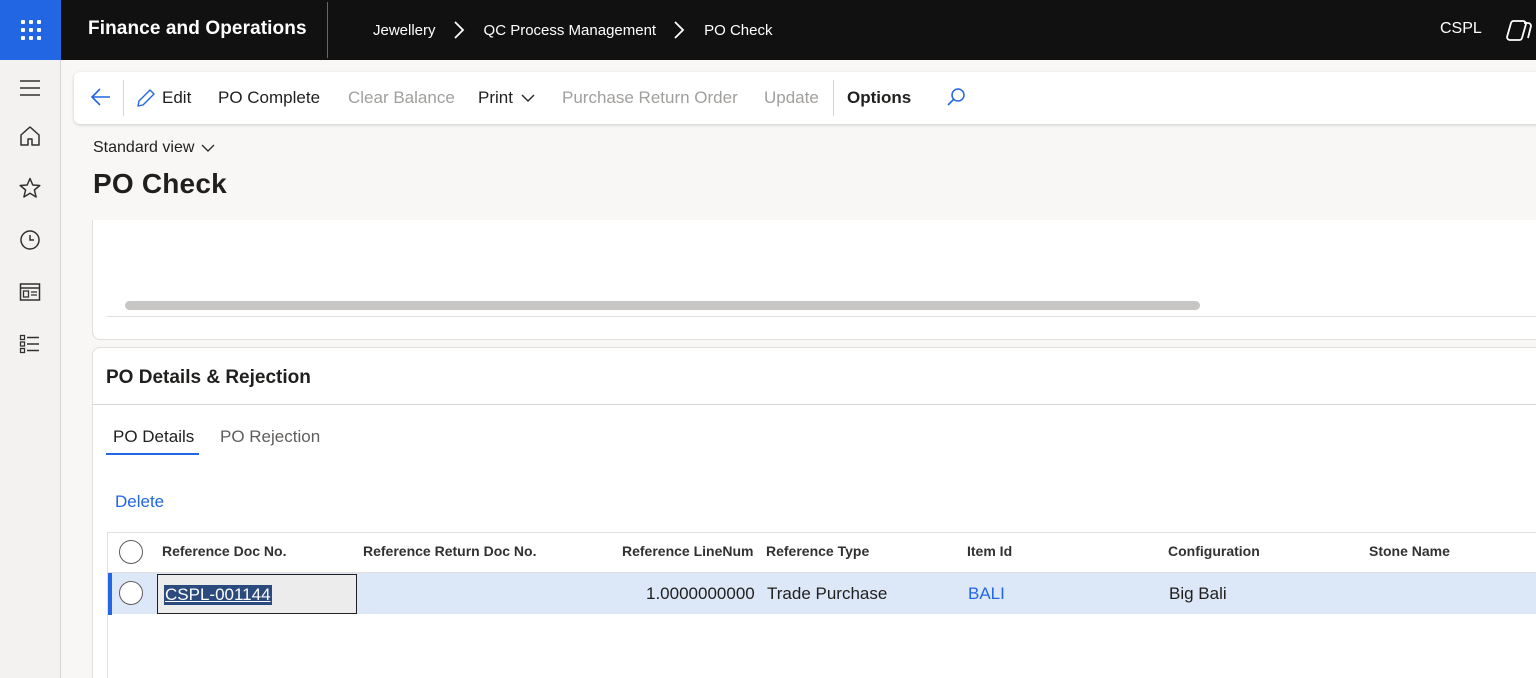  I want to click on workspaces-icon, so click(30, 292).